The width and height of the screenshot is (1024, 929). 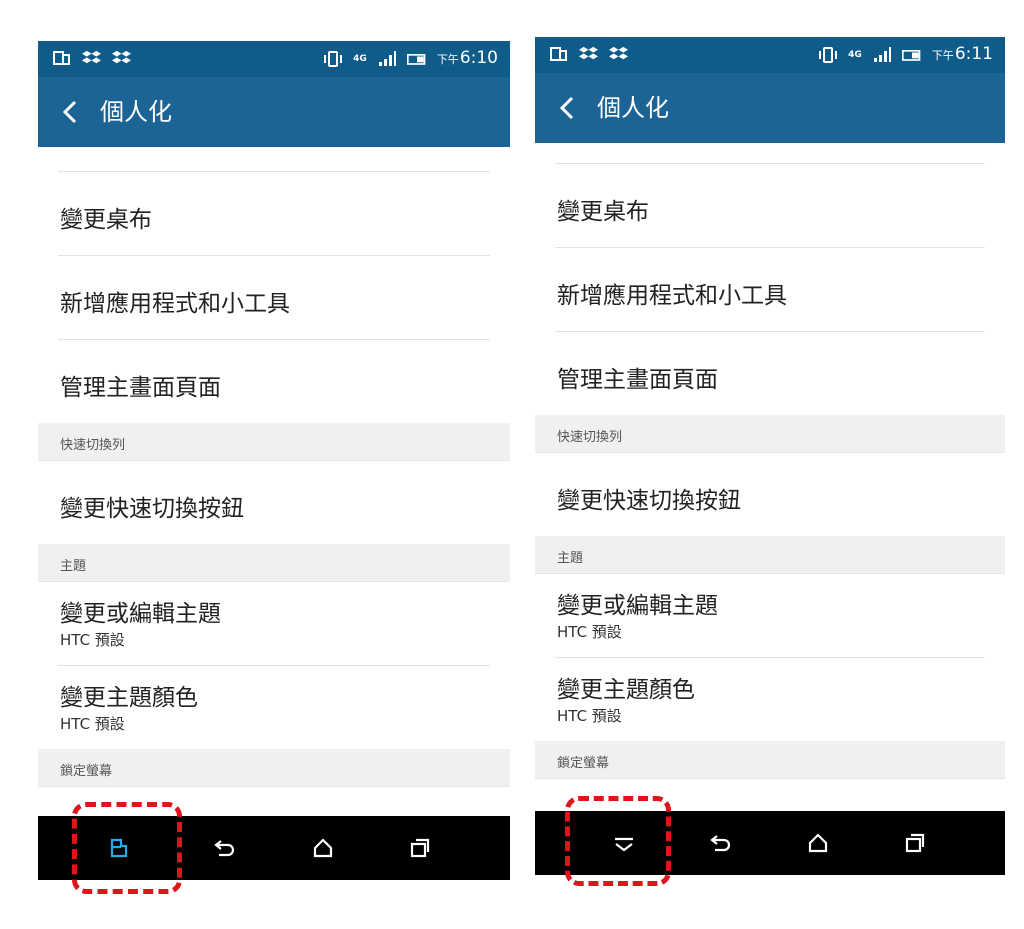 I want to click on status-bar: 4G 下午6:11, so click(x=770, y=55).